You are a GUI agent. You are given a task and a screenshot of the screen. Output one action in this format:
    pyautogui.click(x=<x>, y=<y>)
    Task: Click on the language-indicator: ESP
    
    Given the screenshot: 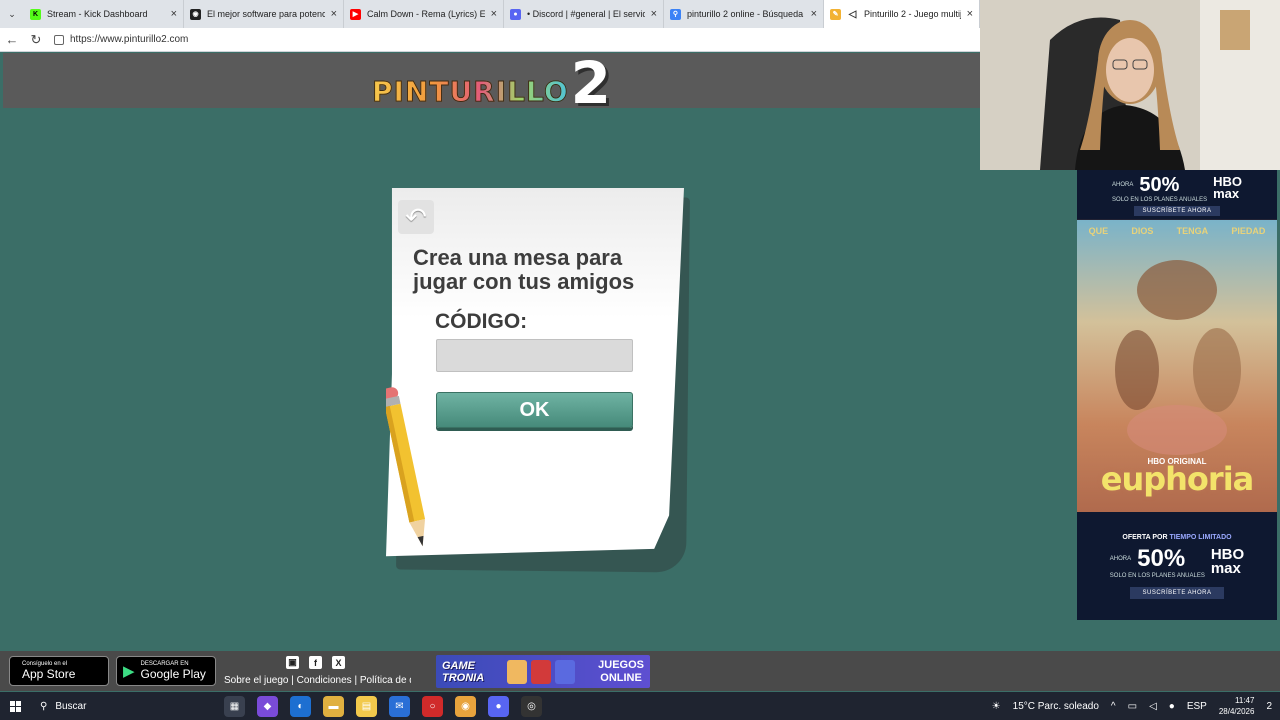 What is the action you would take?
    pyautogui.click(x=1197, y=706)
    